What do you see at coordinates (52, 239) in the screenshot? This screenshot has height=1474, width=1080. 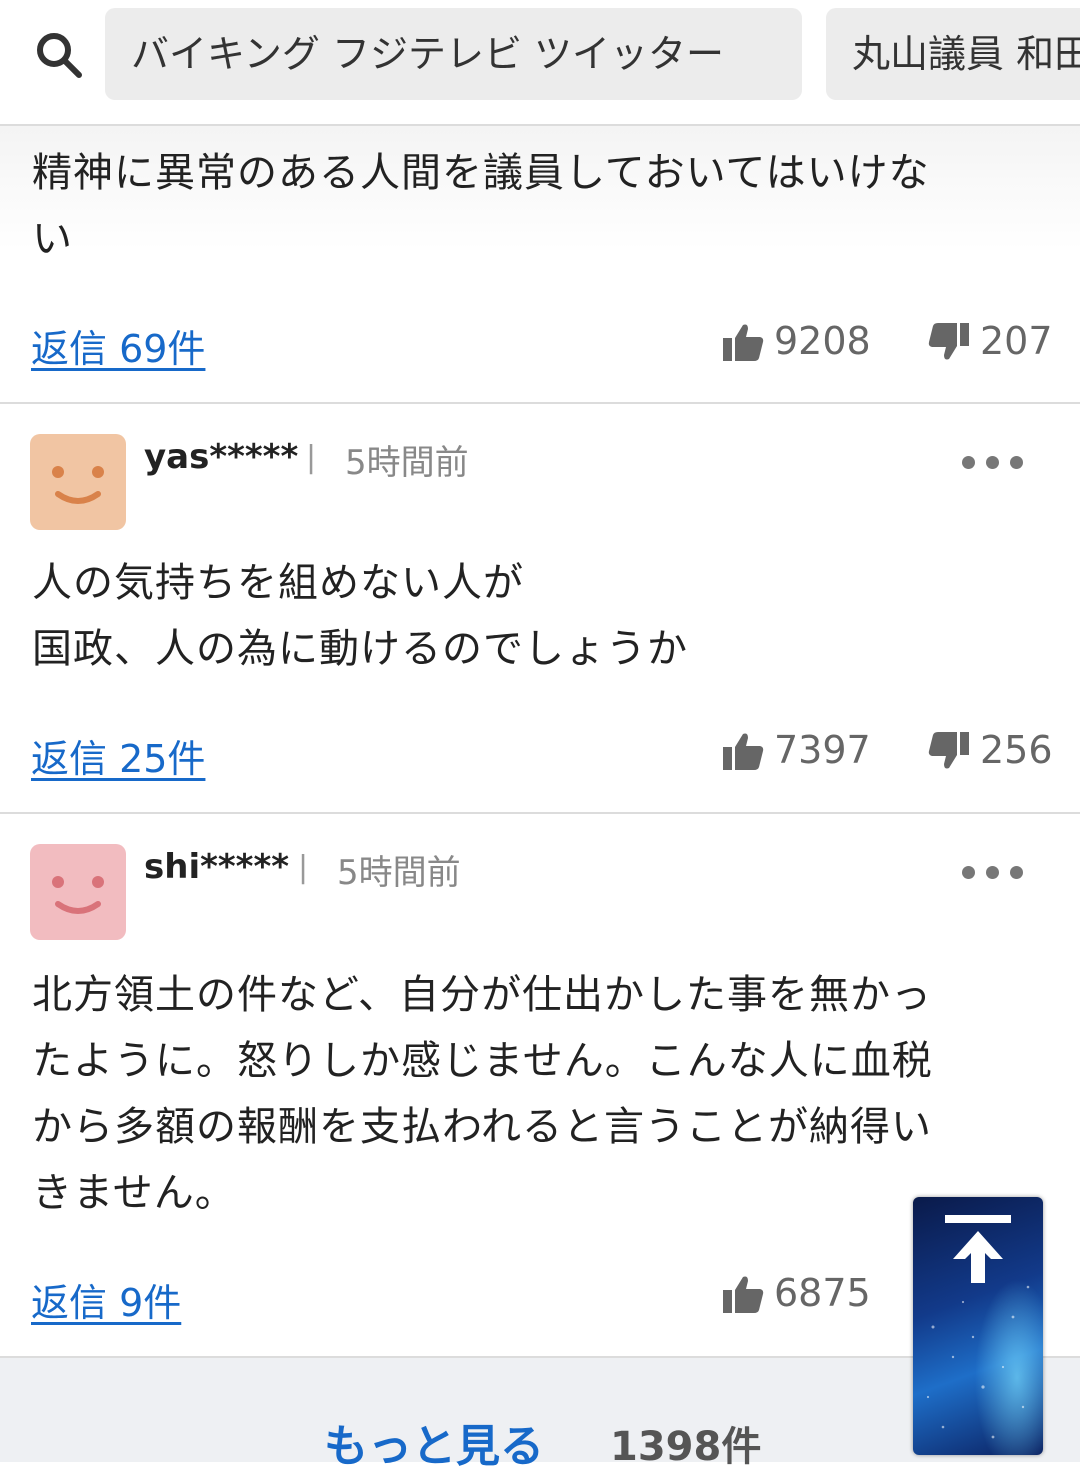 I see `comment-line: い` at bounding box center [52, 239].